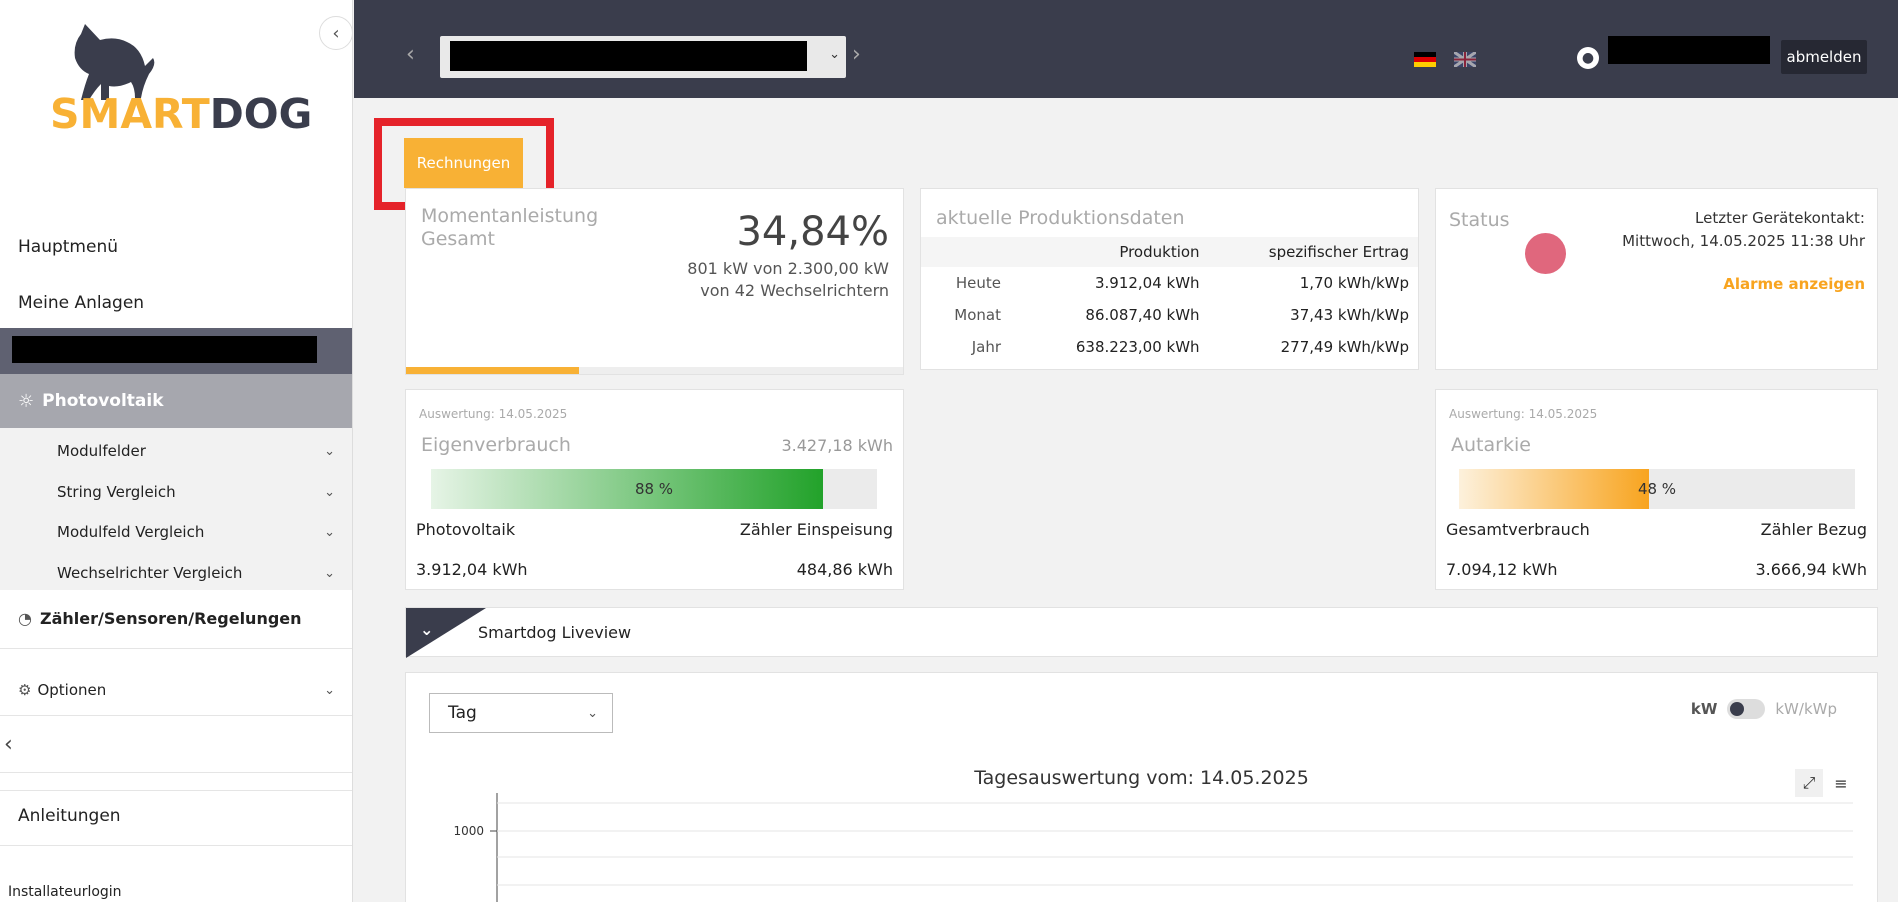 This screenshot has height=902, width=1898. Describe the element at coordinates (1824, 57) in the screenshot. I see `logout-button: abmelden` at that location.